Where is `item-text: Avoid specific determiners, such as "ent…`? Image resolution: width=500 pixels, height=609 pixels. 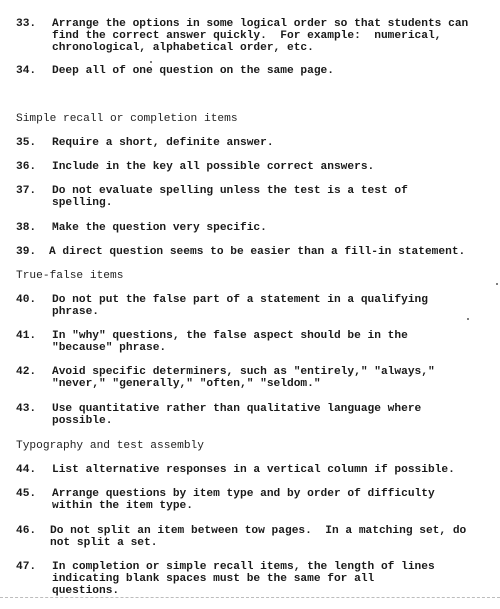 item-text: Avoid specific determiners, such as "ent… is located at coordinates (243, 378).